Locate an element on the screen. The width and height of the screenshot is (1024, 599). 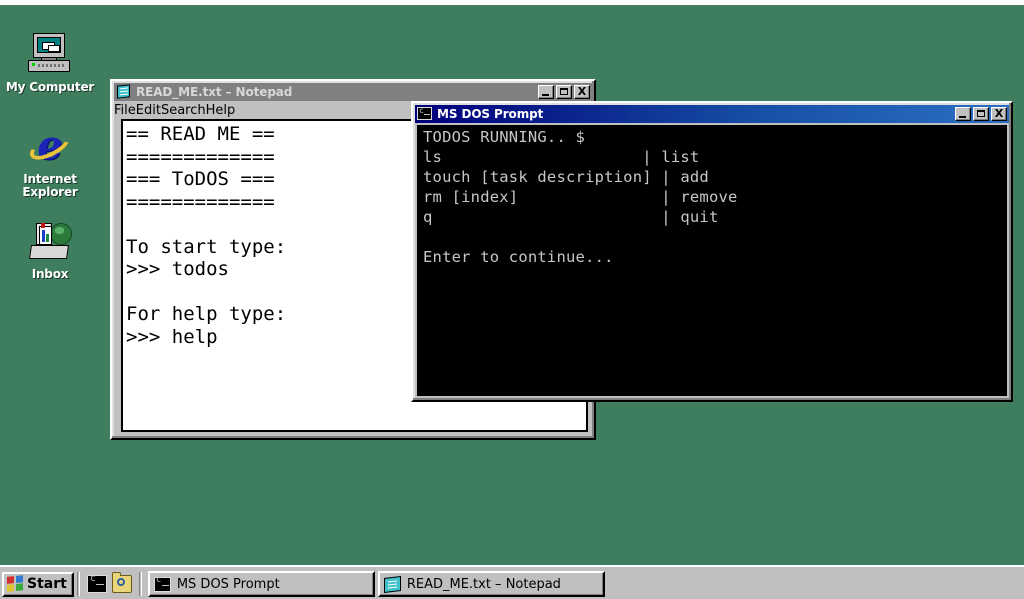
dos-close-button: X is located at coordinates (999, 114).